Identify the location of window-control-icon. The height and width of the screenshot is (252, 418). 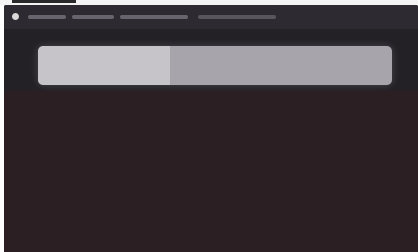
(15, 16).